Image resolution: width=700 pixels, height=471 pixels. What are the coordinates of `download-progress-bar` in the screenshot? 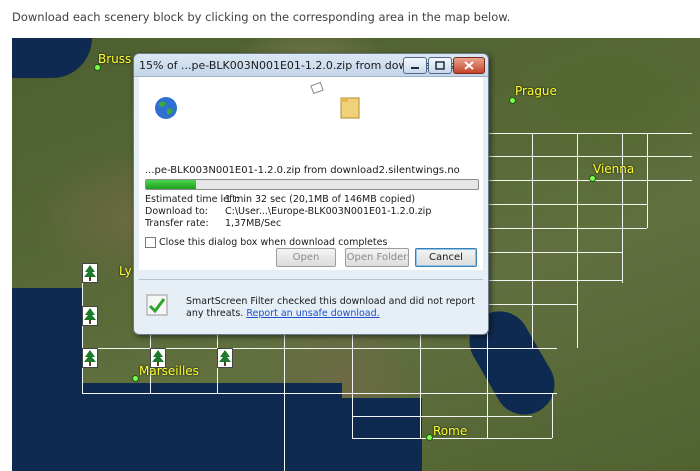 It's located at (312, 184).